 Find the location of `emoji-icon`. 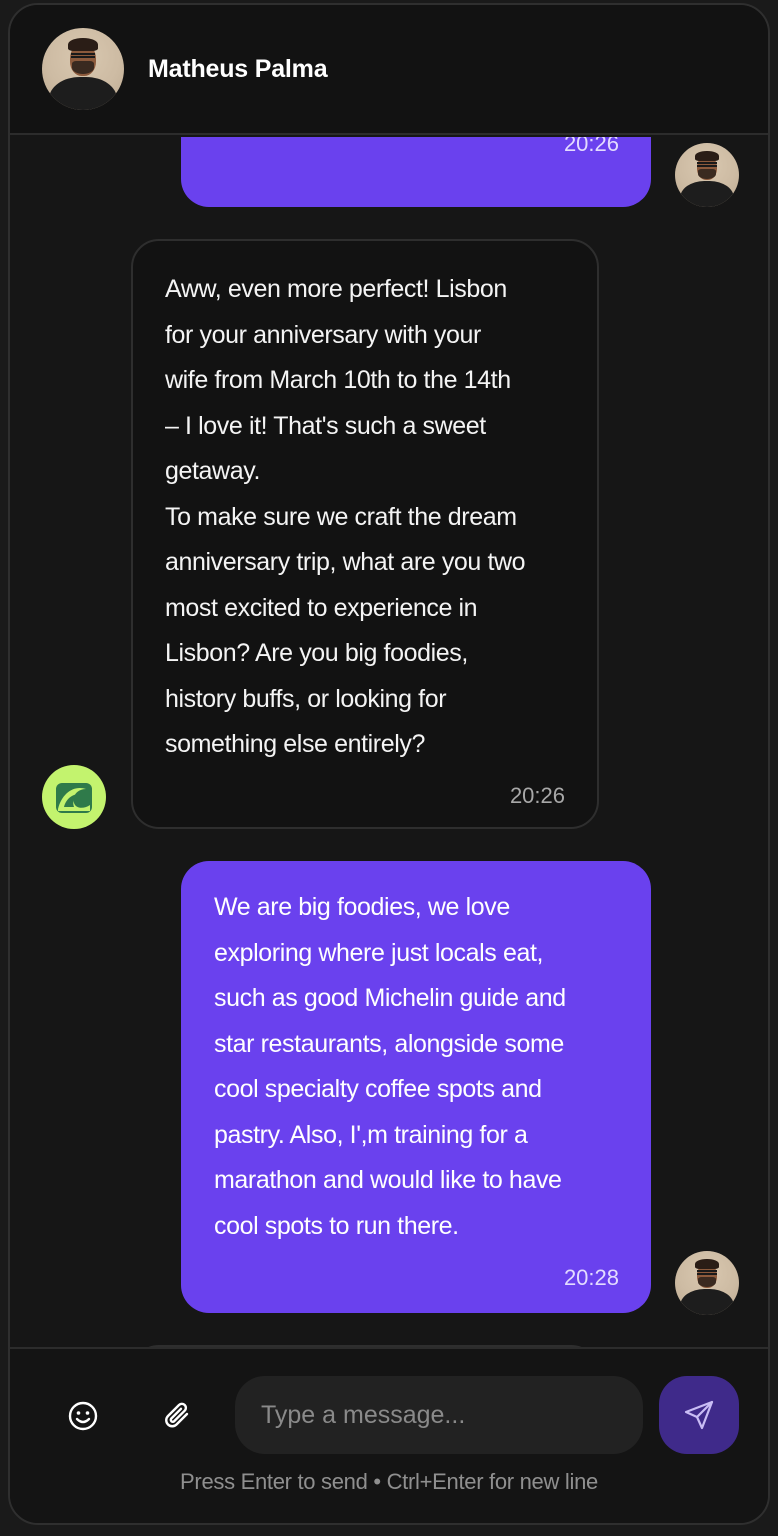

emoji-icon is located at coordinates (83, 1416).